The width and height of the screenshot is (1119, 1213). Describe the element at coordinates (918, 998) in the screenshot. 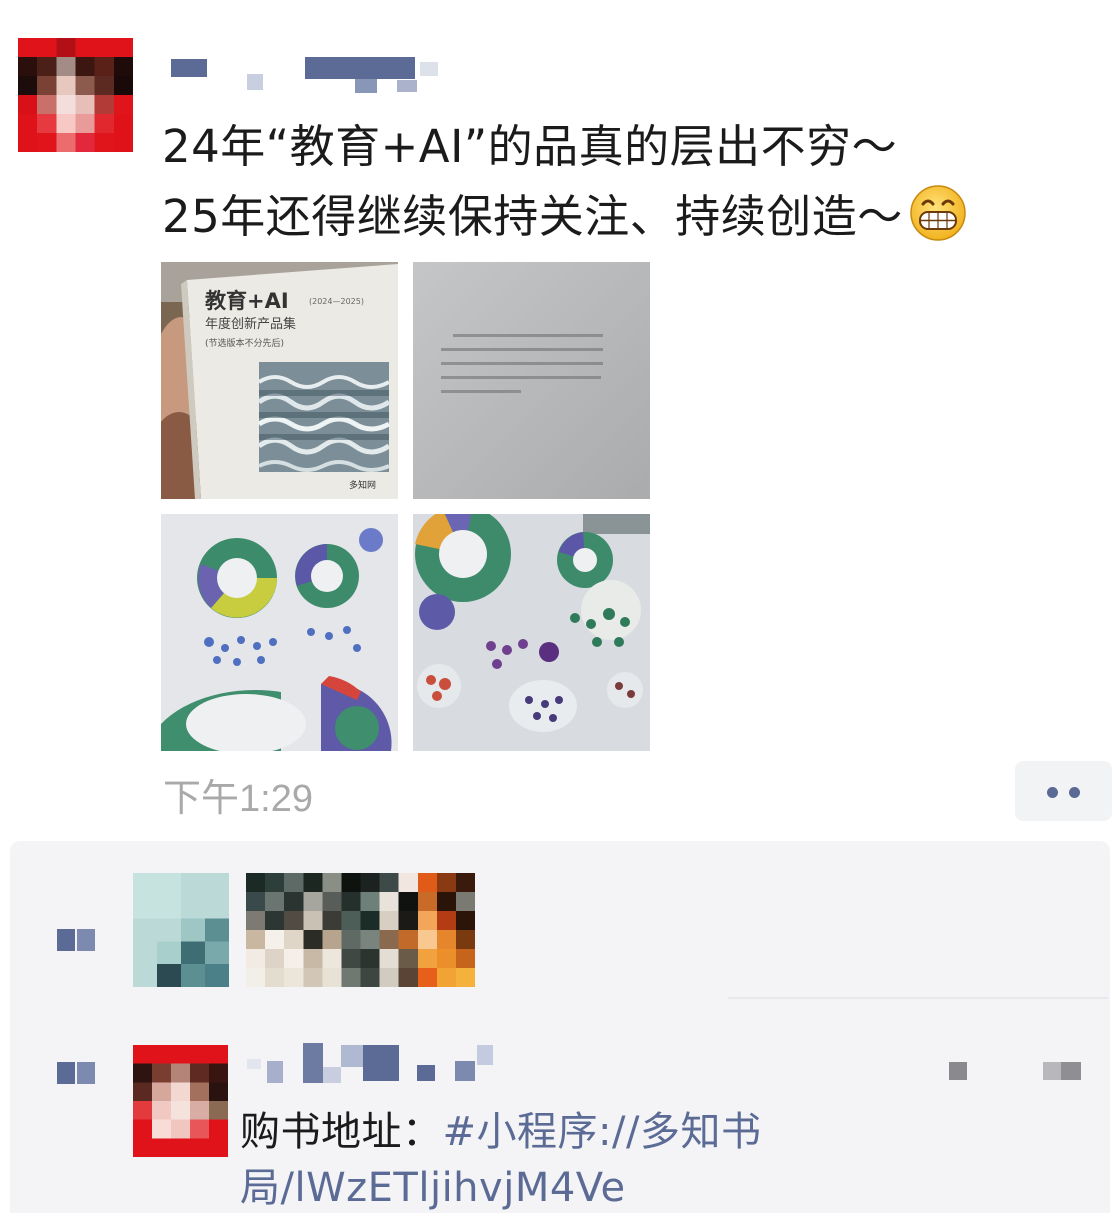

I see `section-divider` at that location.